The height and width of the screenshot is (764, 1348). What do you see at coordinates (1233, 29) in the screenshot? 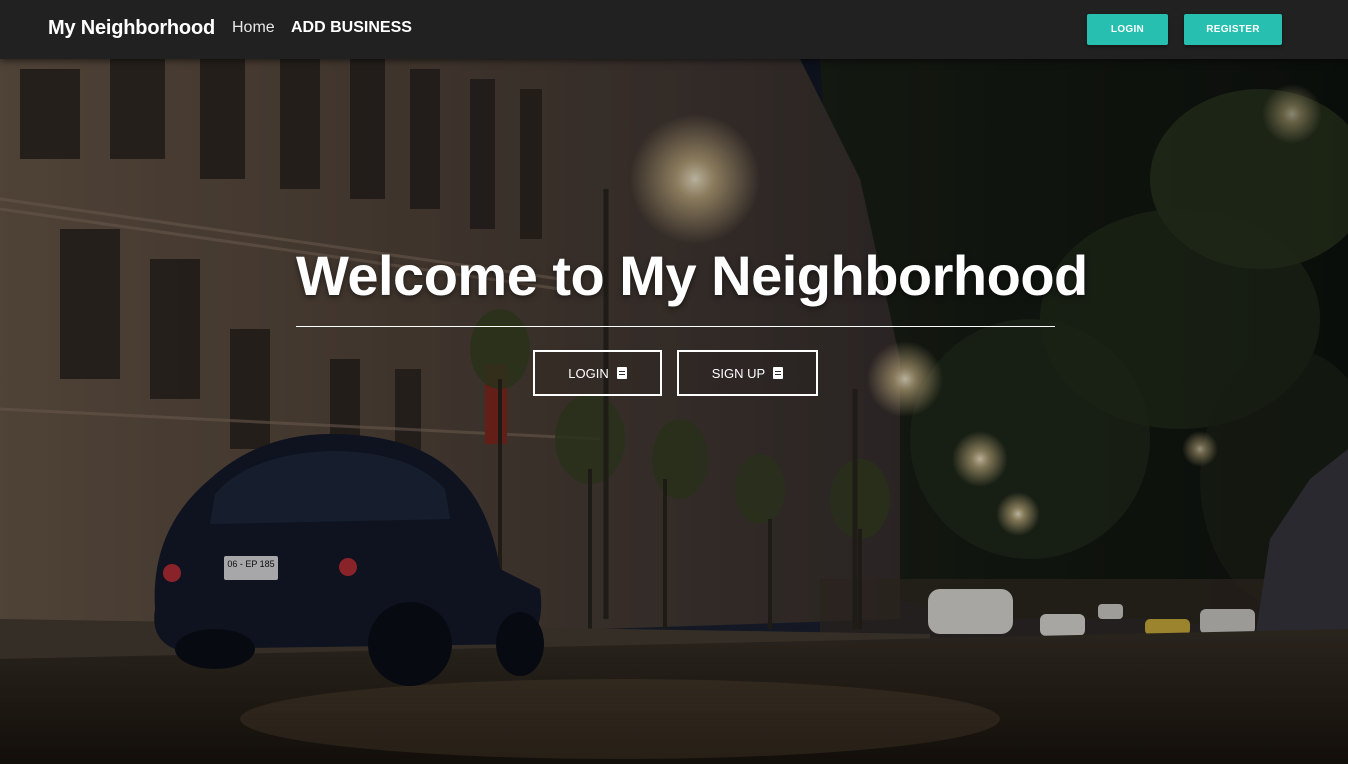
I see `nav-register-button: REGISTER` at bounding box center [1233, 29].